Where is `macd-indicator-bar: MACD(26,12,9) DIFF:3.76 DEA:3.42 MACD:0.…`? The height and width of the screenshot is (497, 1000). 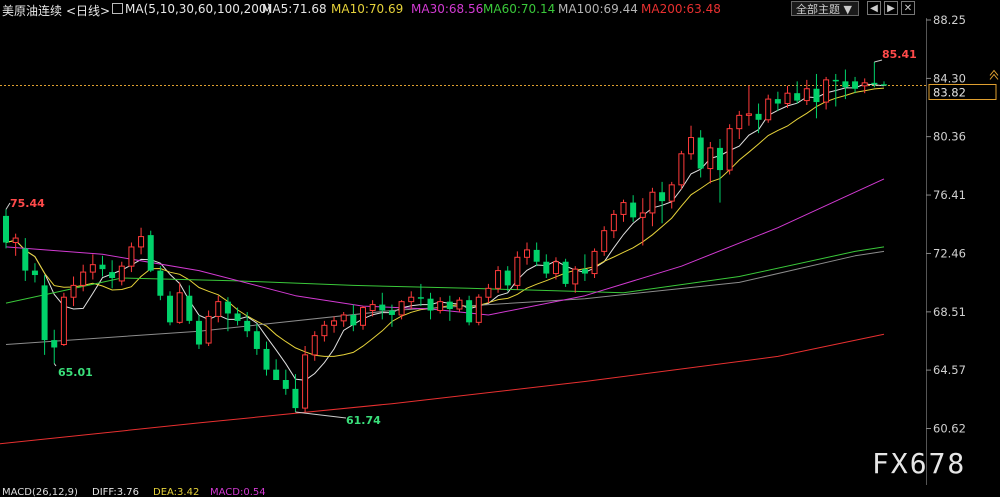
macd-indicator-bar: MACD(26,12,9) DIFF:3.76 DEA:3.42 MACD:0.… is located at coordinates (500, 492).